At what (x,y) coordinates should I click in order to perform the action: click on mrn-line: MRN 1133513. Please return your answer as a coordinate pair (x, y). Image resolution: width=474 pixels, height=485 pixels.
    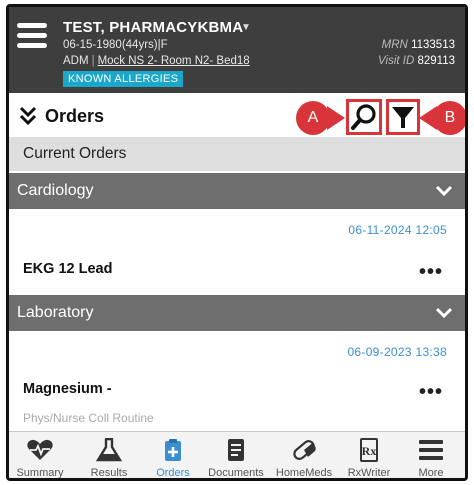
    Looking at the image, I should click on (418, 45).